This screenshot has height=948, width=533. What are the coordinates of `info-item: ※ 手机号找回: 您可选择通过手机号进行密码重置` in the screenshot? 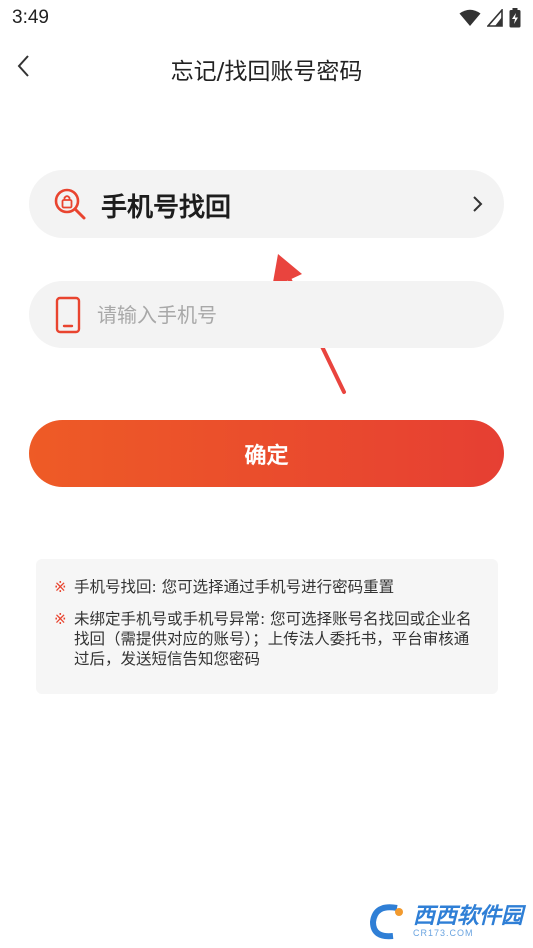 It's located at (267, 587).